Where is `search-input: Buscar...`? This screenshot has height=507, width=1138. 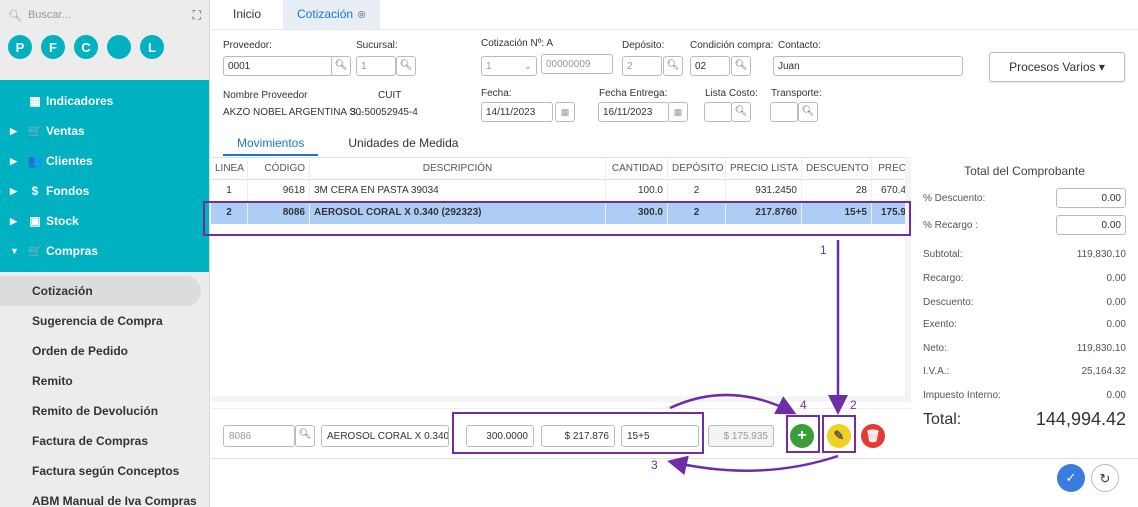
search-input: Buscar... is located at coordinates (107, 15).